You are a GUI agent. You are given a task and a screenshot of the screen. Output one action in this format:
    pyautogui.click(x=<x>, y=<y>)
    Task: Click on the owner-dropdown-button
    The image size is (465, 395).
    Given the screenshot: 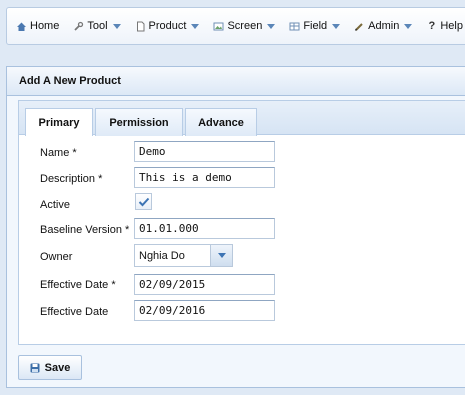 What is the action you would take?
    pyautogui.click(x=221, y=255)
    